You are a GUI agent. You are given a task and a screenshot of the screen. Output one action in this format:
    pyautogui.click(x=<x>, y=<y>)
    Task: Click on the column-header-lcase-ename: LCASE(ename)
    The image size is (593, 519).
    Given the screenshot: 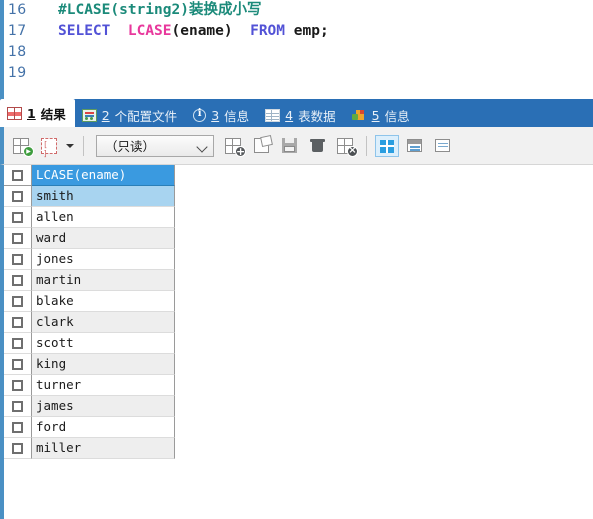 What is the action you would take?
    pyautogui.click(x=103, y=175)
    